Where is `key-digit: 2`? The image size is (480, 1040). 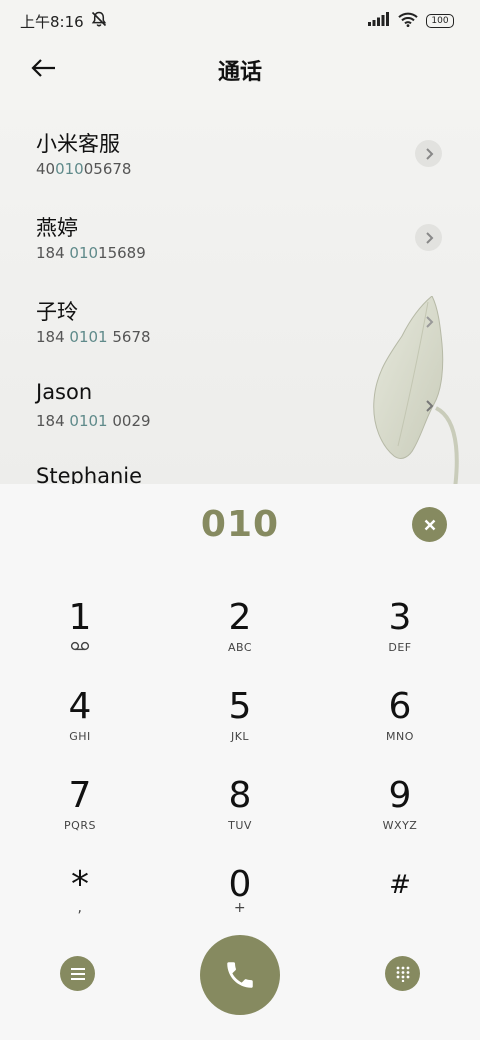 key-digit: 2 is located at coordinates (240, 617).